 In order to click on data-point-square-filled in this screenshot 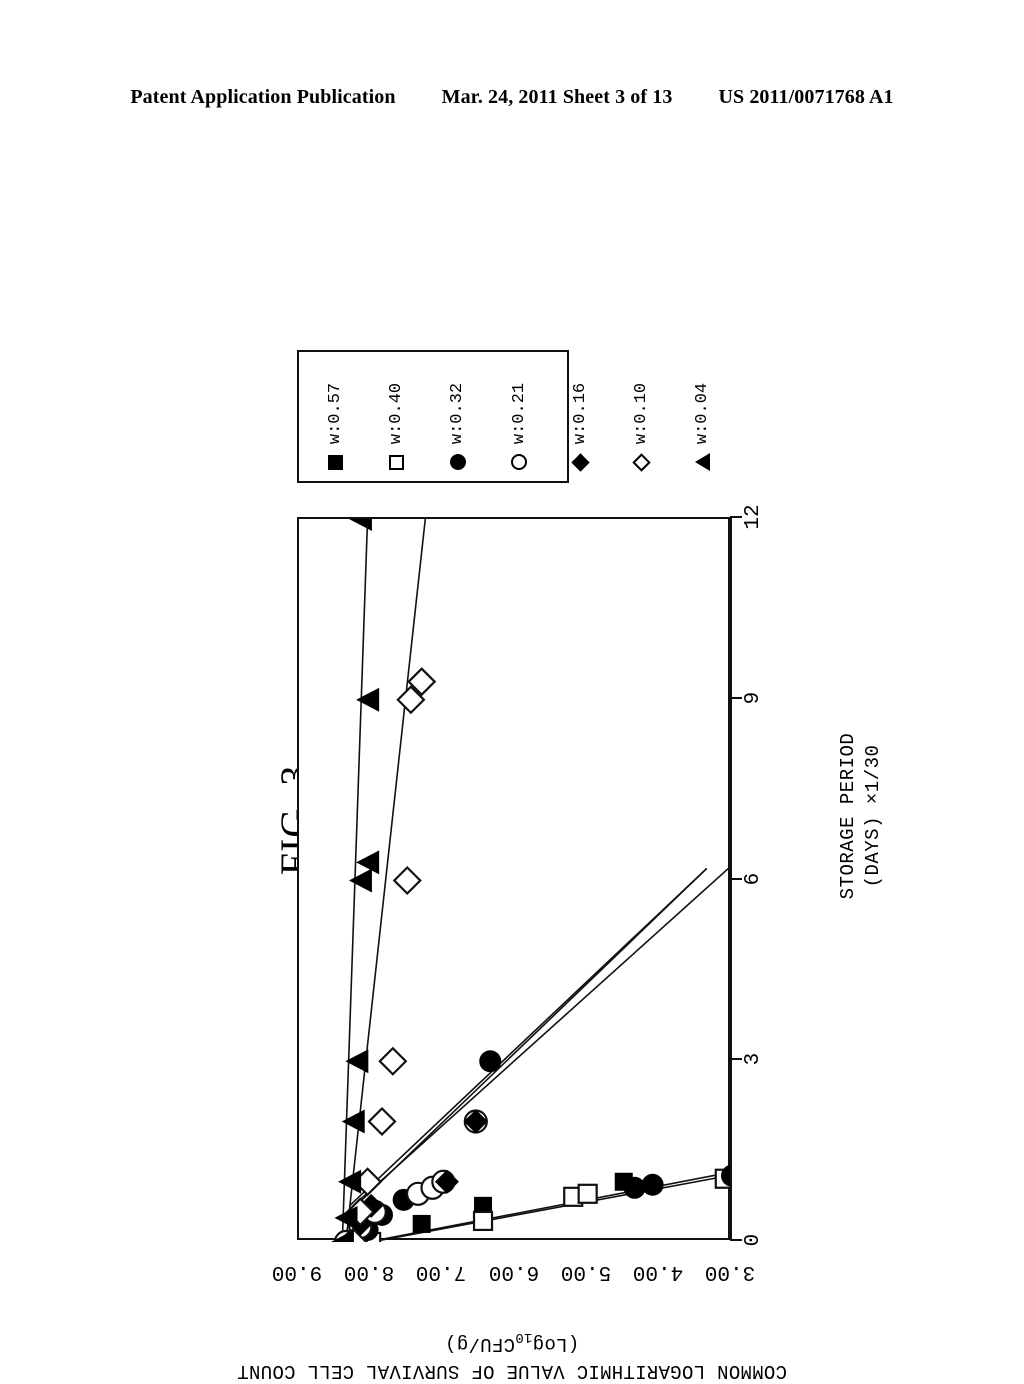, I will do `click(421, 1223)`.